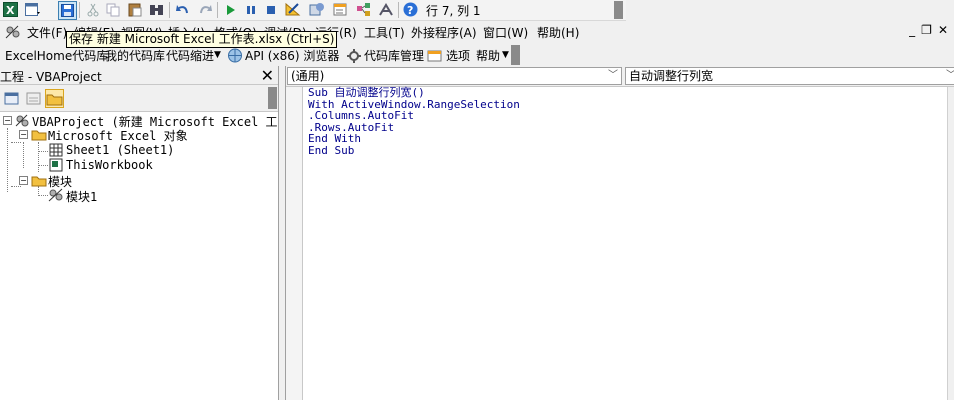  I want to click on help-icon: ?, so click(410, 9).